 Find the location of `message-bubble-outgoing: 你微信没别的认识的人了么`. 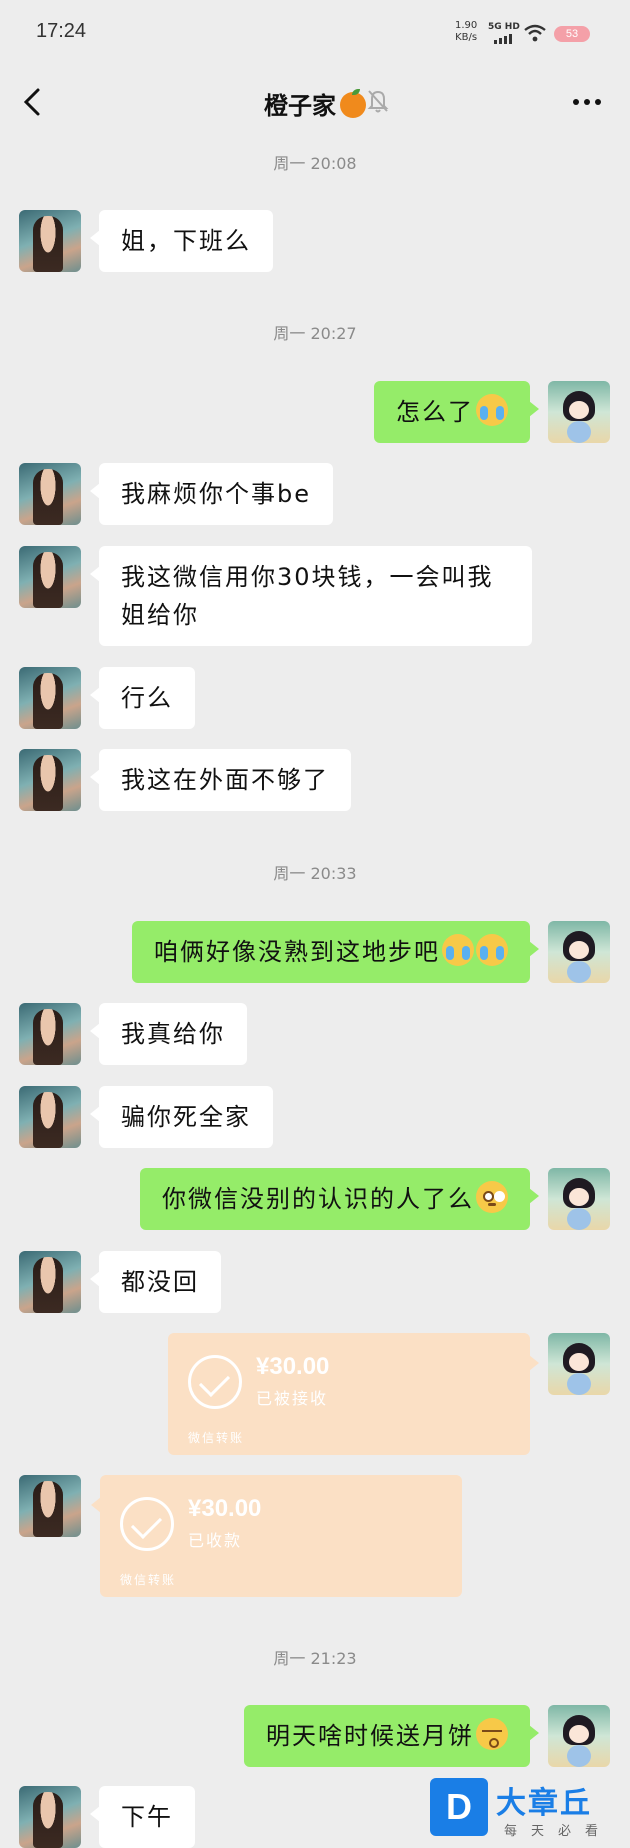

message-bubble-outgoing: 你微信没别的认识的人了么 is located at coordinates (339, 1199).